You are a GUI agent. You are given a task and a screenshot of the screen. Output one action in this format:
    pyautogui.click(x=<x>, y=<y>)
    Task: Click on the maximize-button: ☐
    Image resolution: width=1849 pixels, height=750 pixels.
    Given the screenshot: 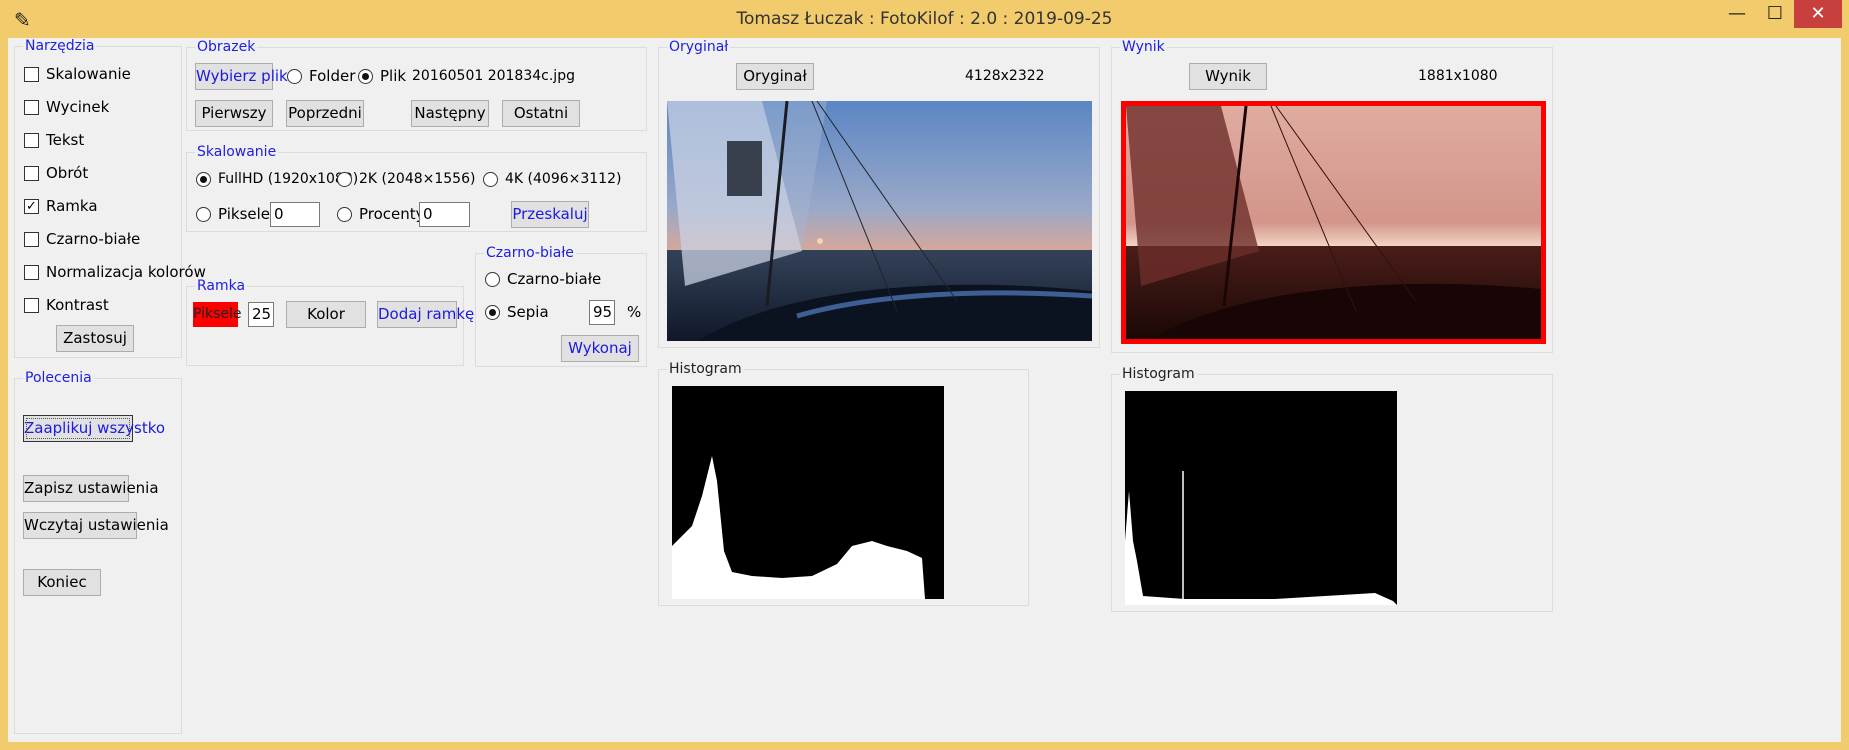 What is the action you would take?
    pyautogui.click(x=1775, y=14)
    